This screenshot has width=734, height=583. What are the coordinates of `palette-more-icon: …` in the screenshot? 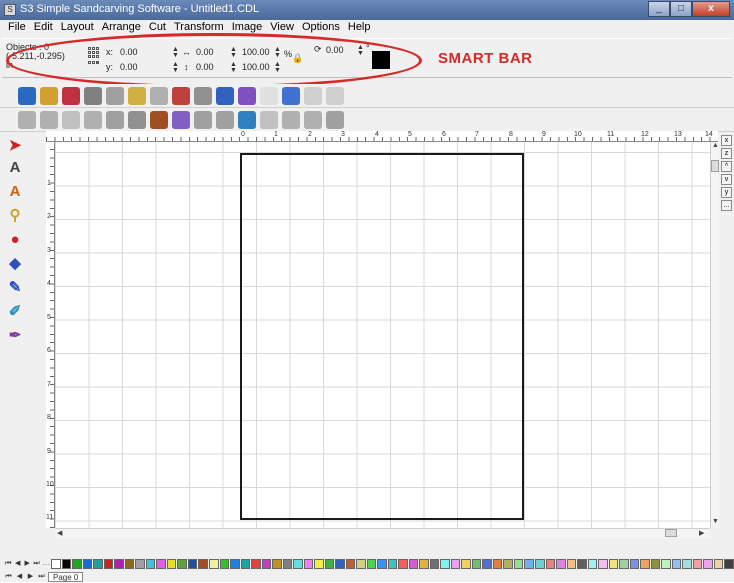 It's located at (46, 564).